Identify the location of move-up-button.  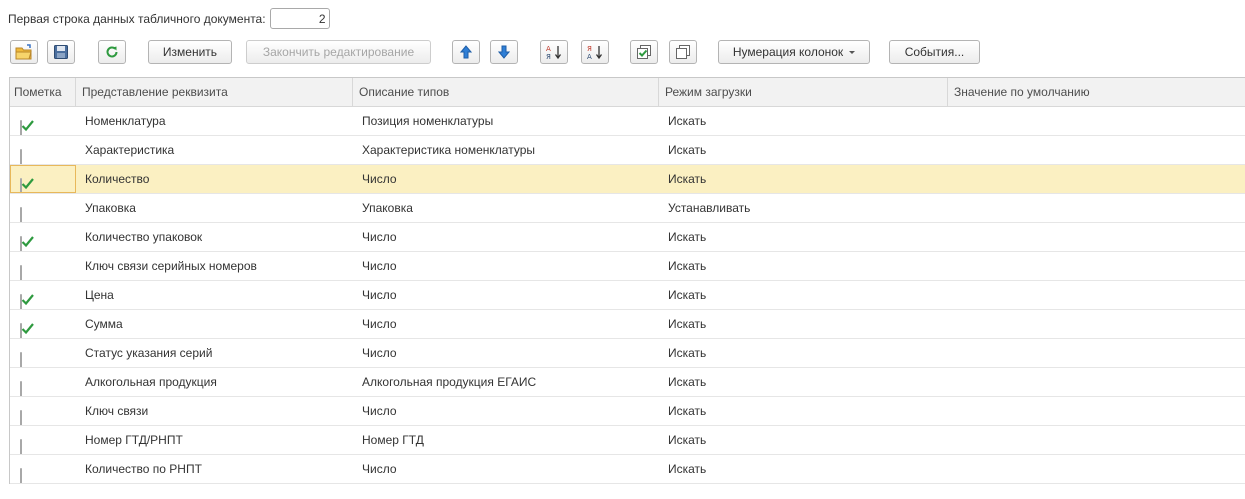
(466, 52).